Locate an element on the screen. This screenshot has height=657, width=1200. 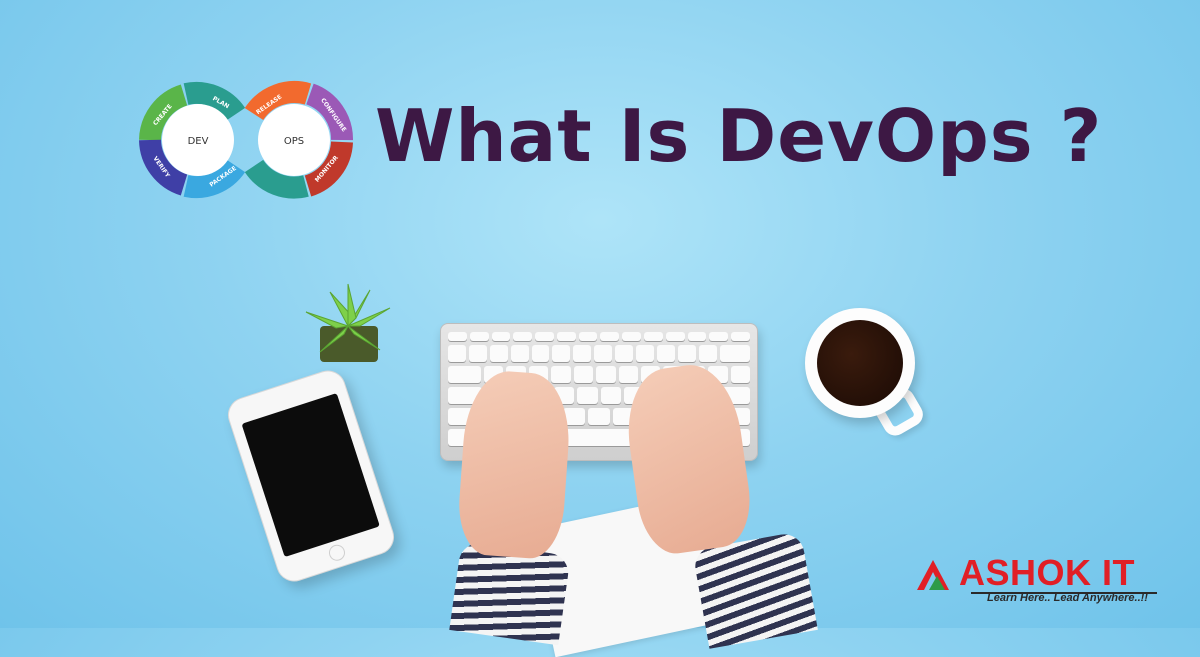
phone-home-button is located at coordinates (337, 552).